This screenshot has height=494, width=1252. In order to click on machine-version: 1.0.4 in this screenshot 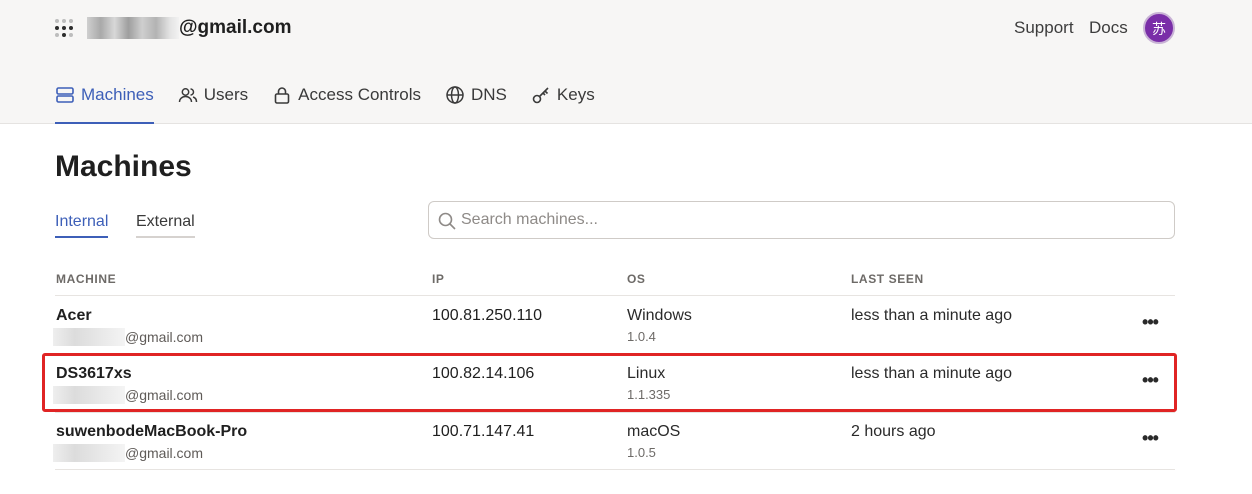, I will do `click(641, 336)`.